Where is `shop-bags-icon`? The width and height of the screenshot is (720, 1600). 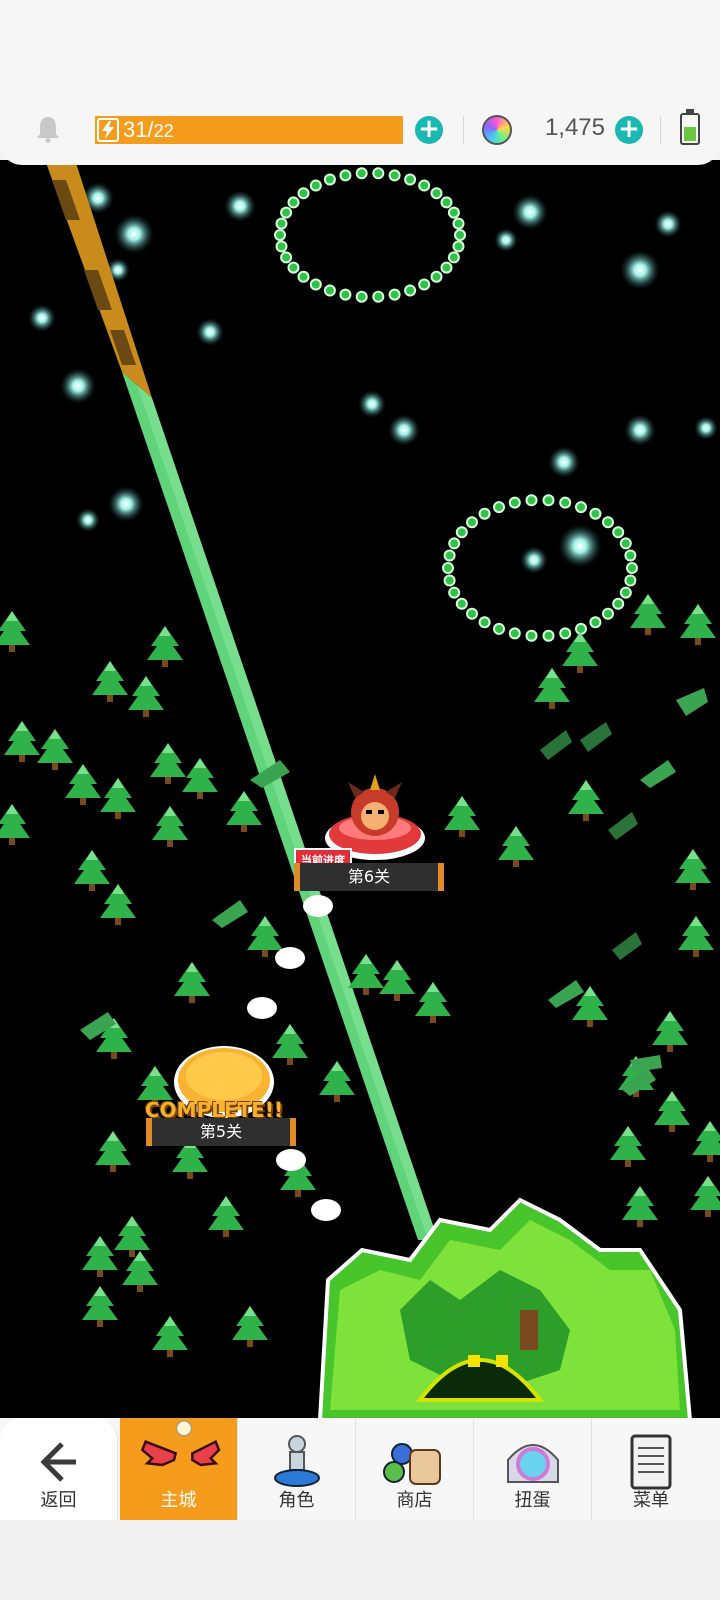 shop-bags-icon is located at coordinates (411, 1464).